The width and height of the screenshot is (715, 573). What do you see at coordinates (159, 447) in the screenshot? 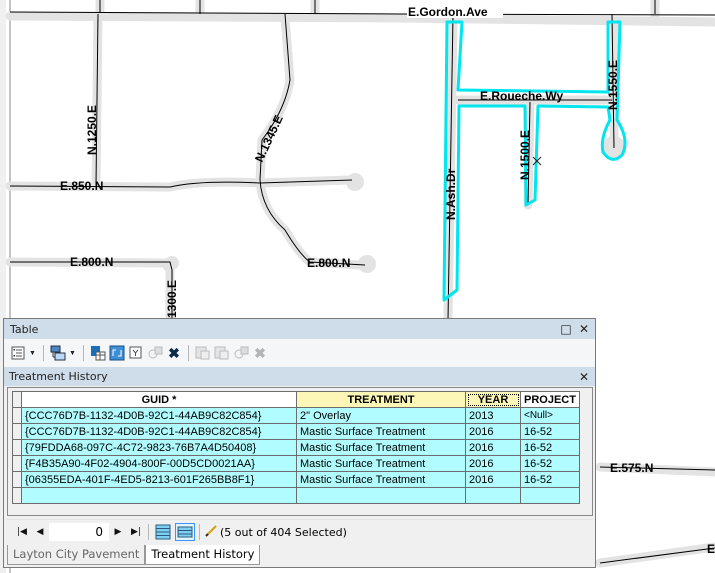
I see `cell-guid: {79FDDA68-097C-4C72-9823-76B7A4D50408}` at bounding box center [159, 447].